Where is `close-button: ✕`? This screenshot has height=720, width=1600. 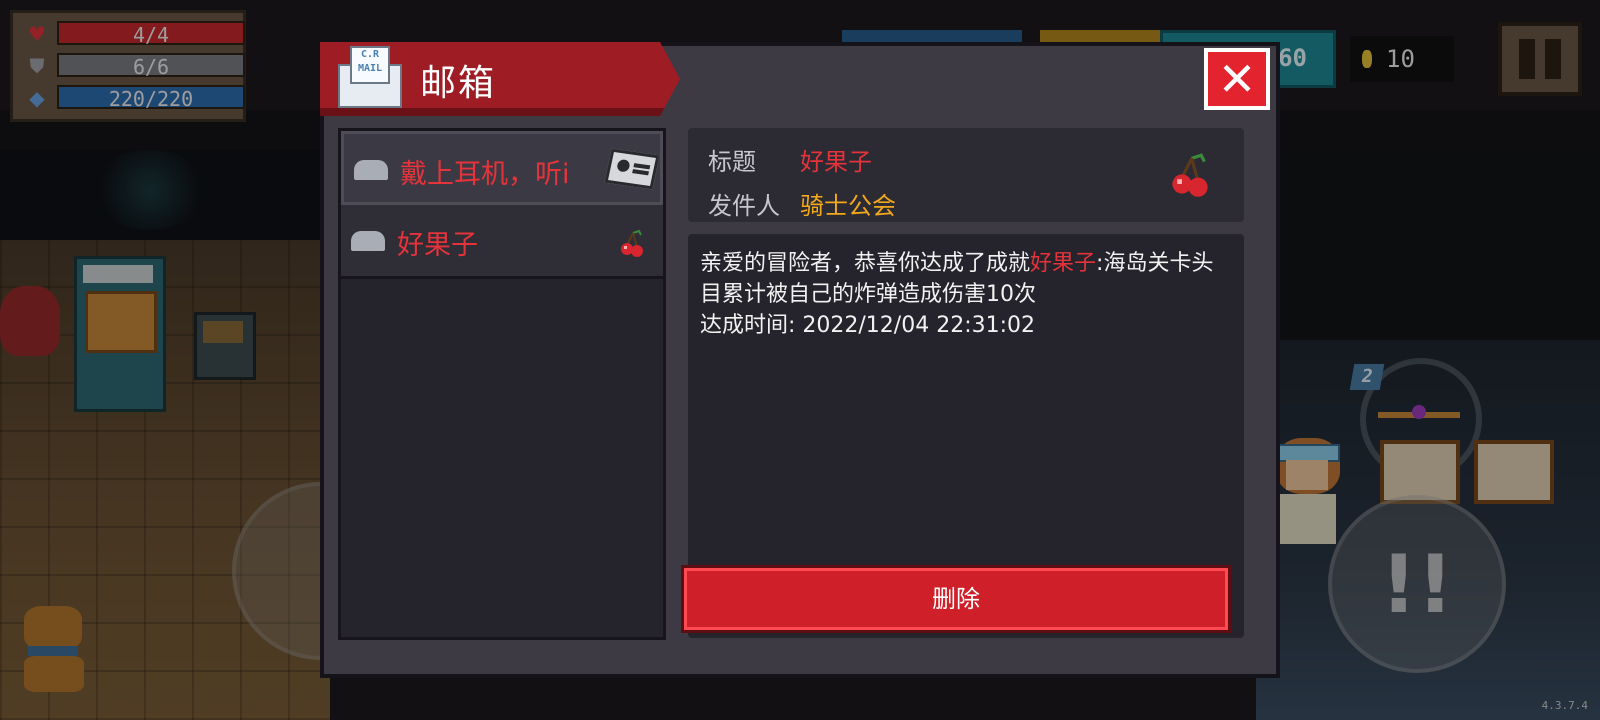
close-button: ✕ is located at coordinates (1237, 79).